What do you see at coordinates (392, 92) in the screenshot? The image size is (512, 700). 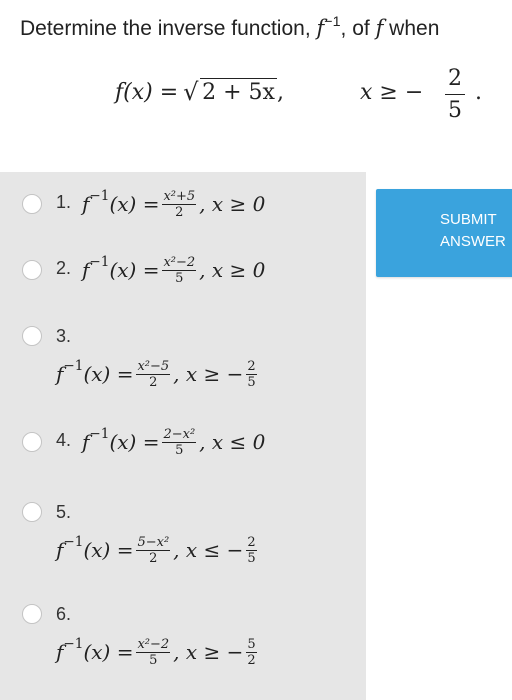 I see `domain-condition: x ≥ −` at bounding box center [392, 92].